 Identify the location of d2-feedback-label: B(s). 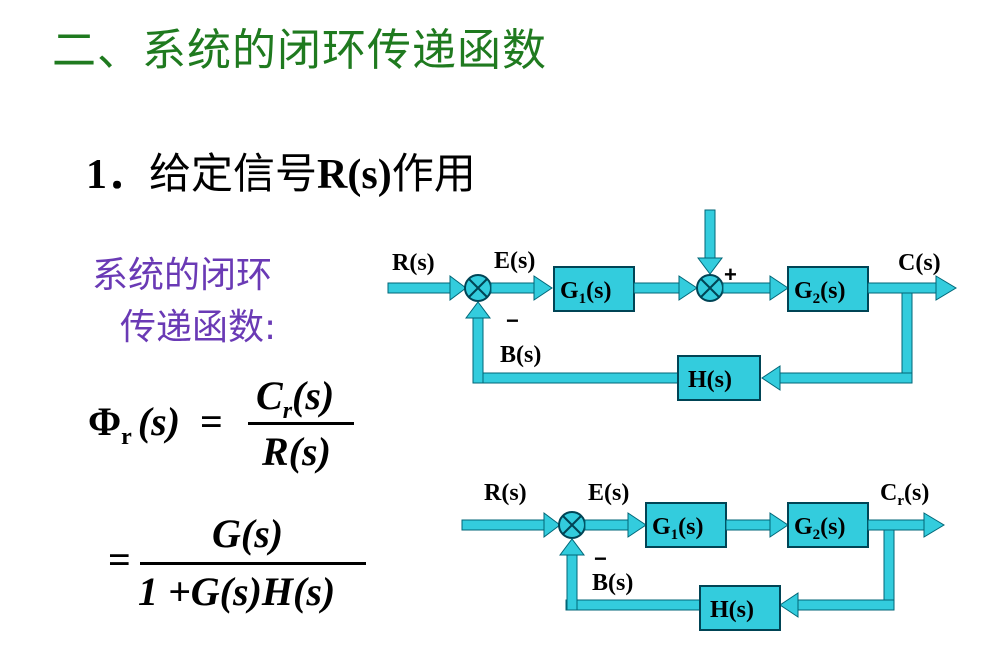
(612, 583).